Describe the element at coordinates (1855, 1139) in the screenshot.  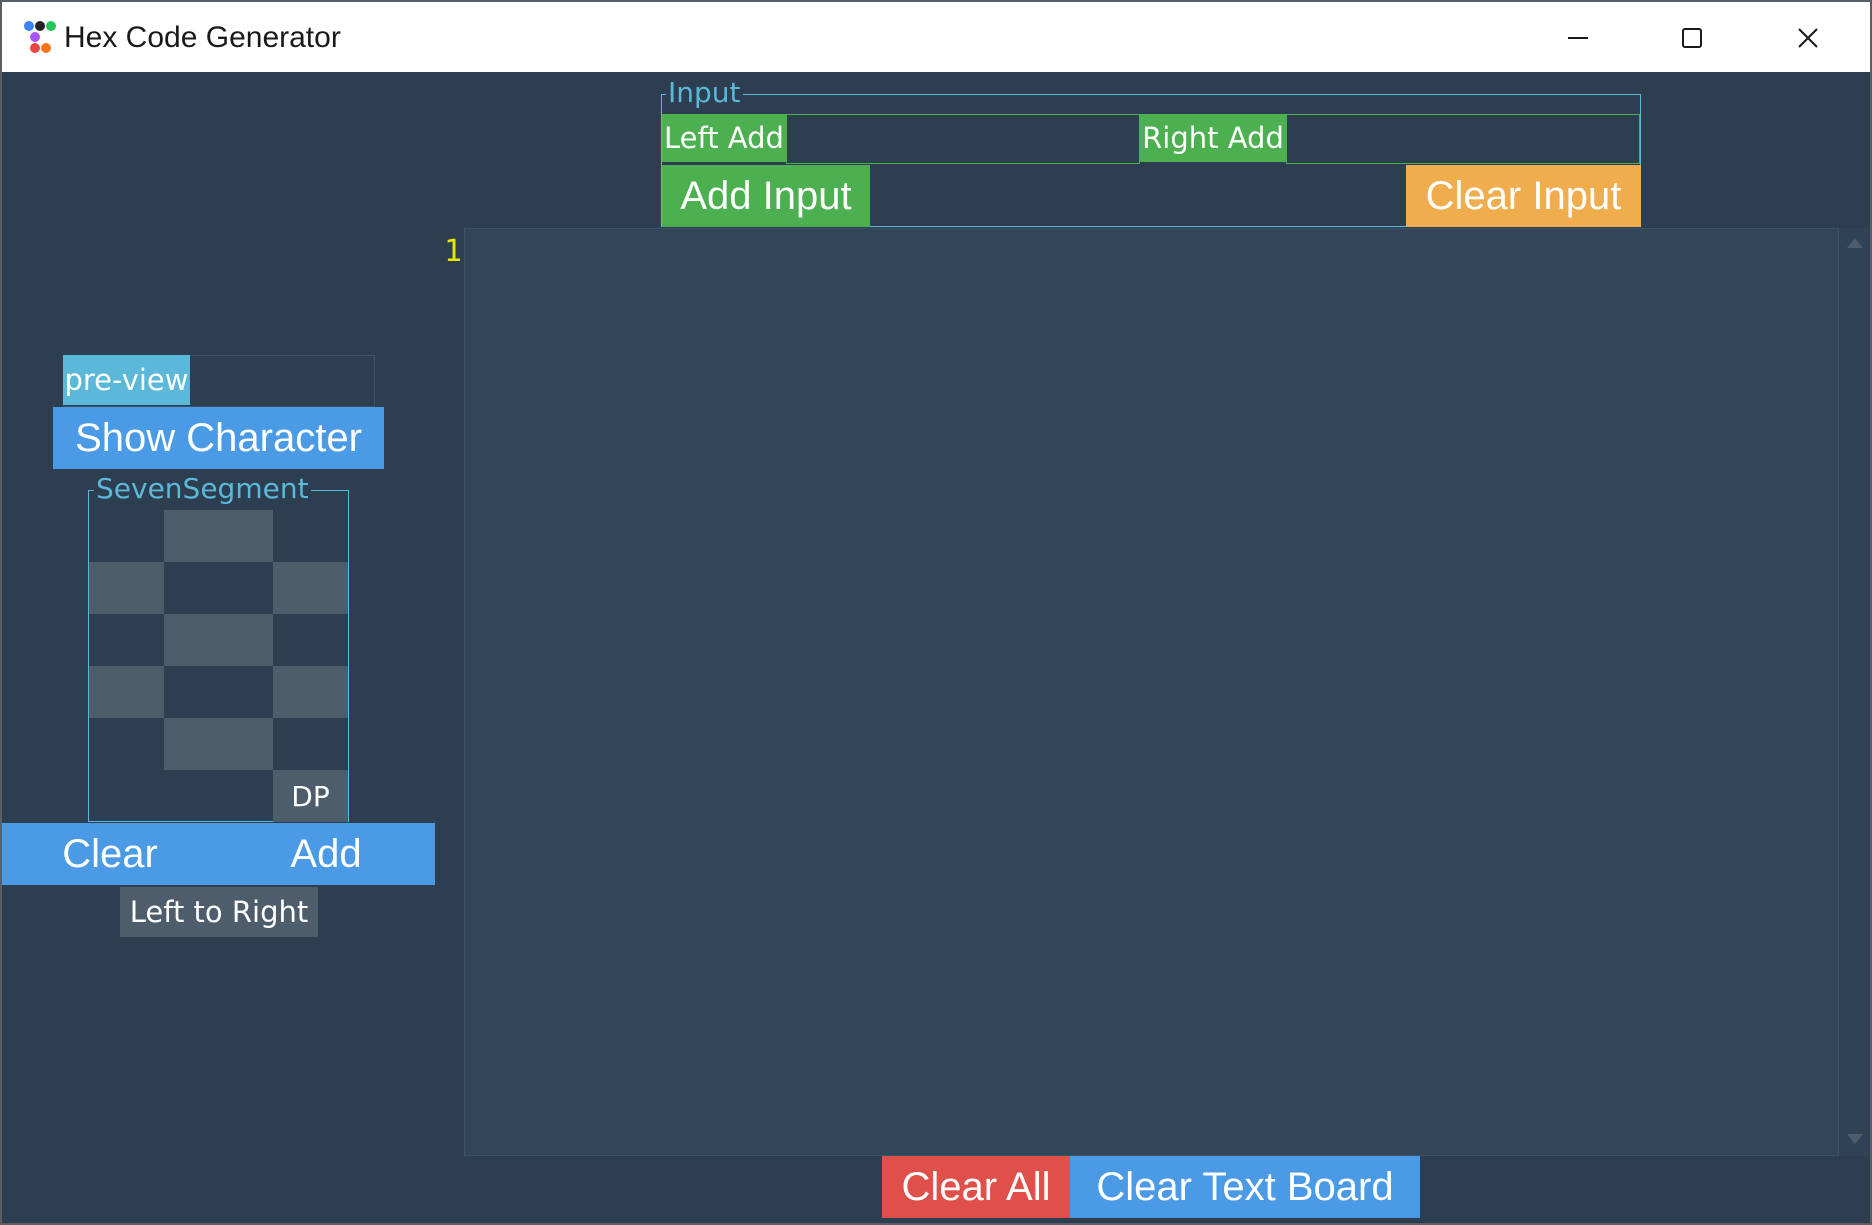
I see `scroll-down-arrow-icon` at that location.